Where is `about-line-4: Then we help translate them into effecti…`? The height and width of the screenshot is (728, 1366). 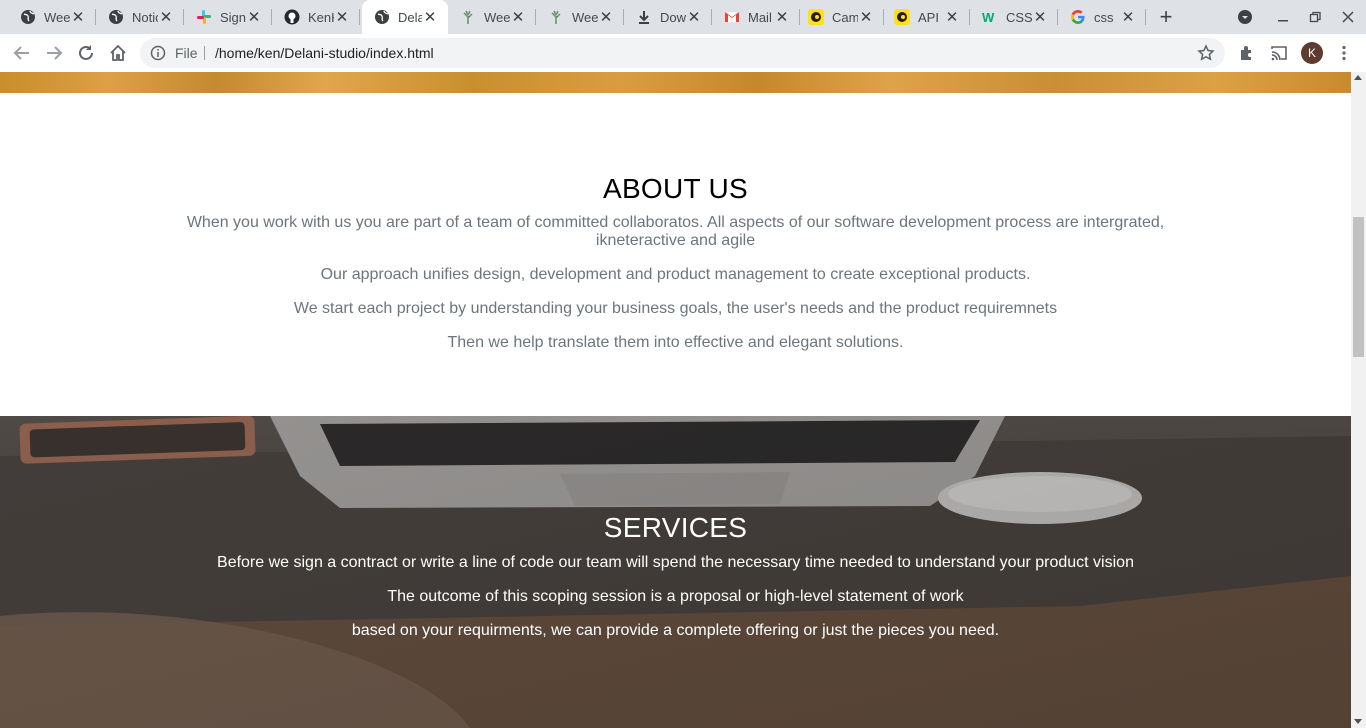
about-line-4: Then we help translate them into effecti… is located at coordinates (675, 342).